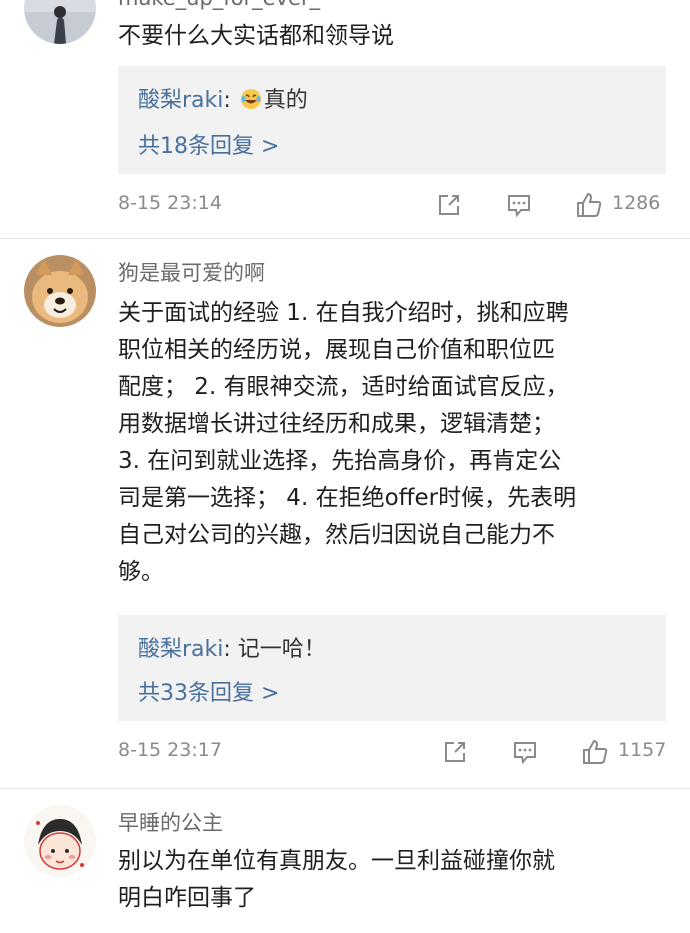 The width and height of the screenshot is (690, 933). Describe the element at coordinates (343, 313) in the screenshot. I see `comment-text-line: 关于面试的经验 1. 在自我介绍时，挑和应聘` at that location.